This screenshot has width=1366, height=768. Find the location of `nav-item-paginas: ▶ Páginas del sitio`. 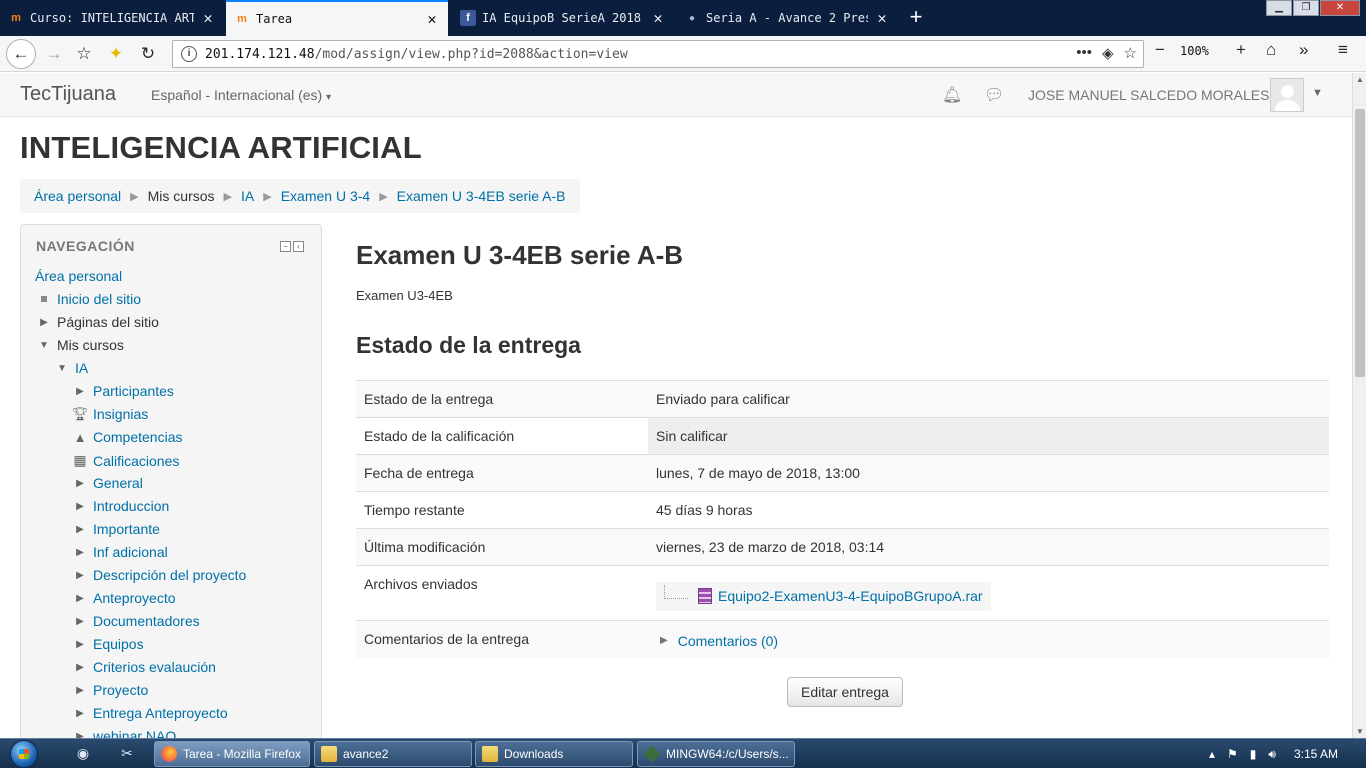

nav-item-paginas: ▶ Páginas del sitio is located at coordinates (97, 322).